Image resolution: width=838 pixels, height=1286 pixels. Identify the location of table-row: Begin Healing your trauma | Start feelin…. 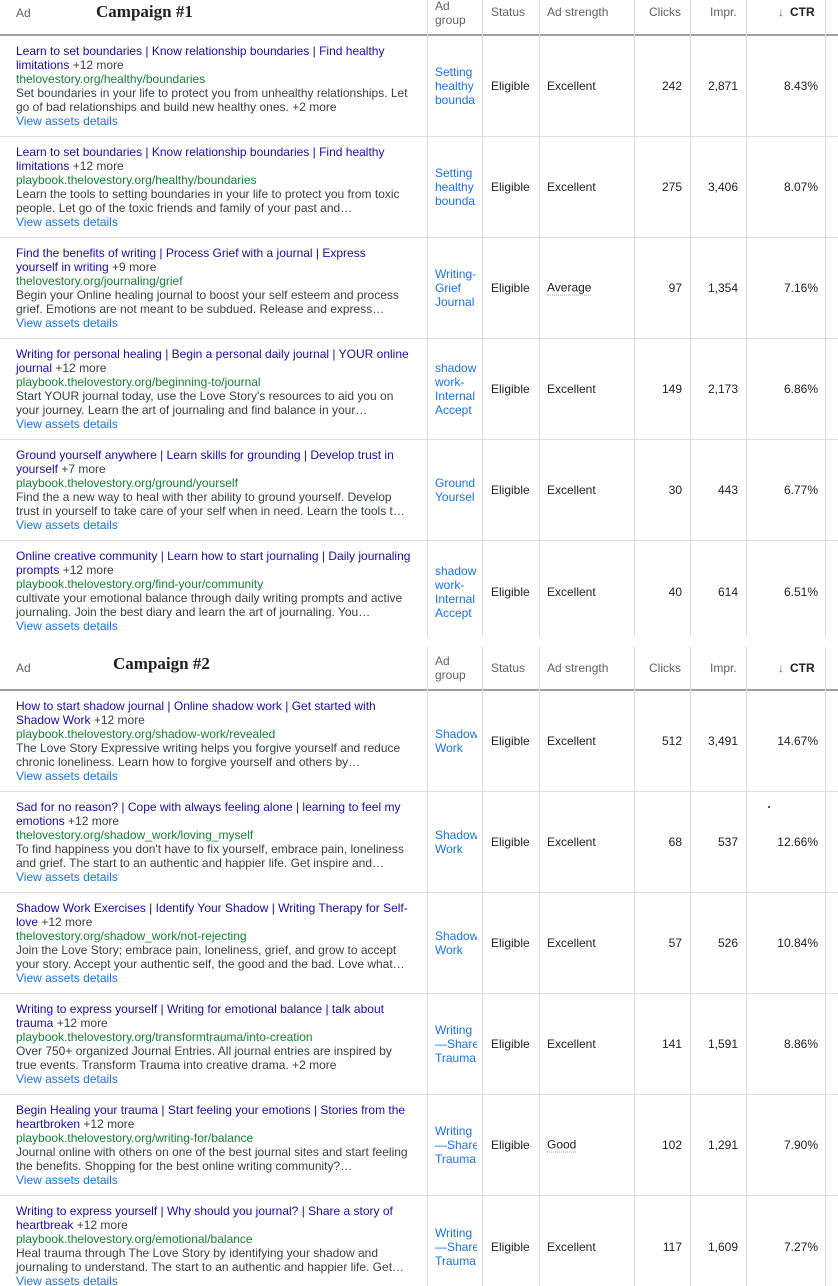
(419, 1145).